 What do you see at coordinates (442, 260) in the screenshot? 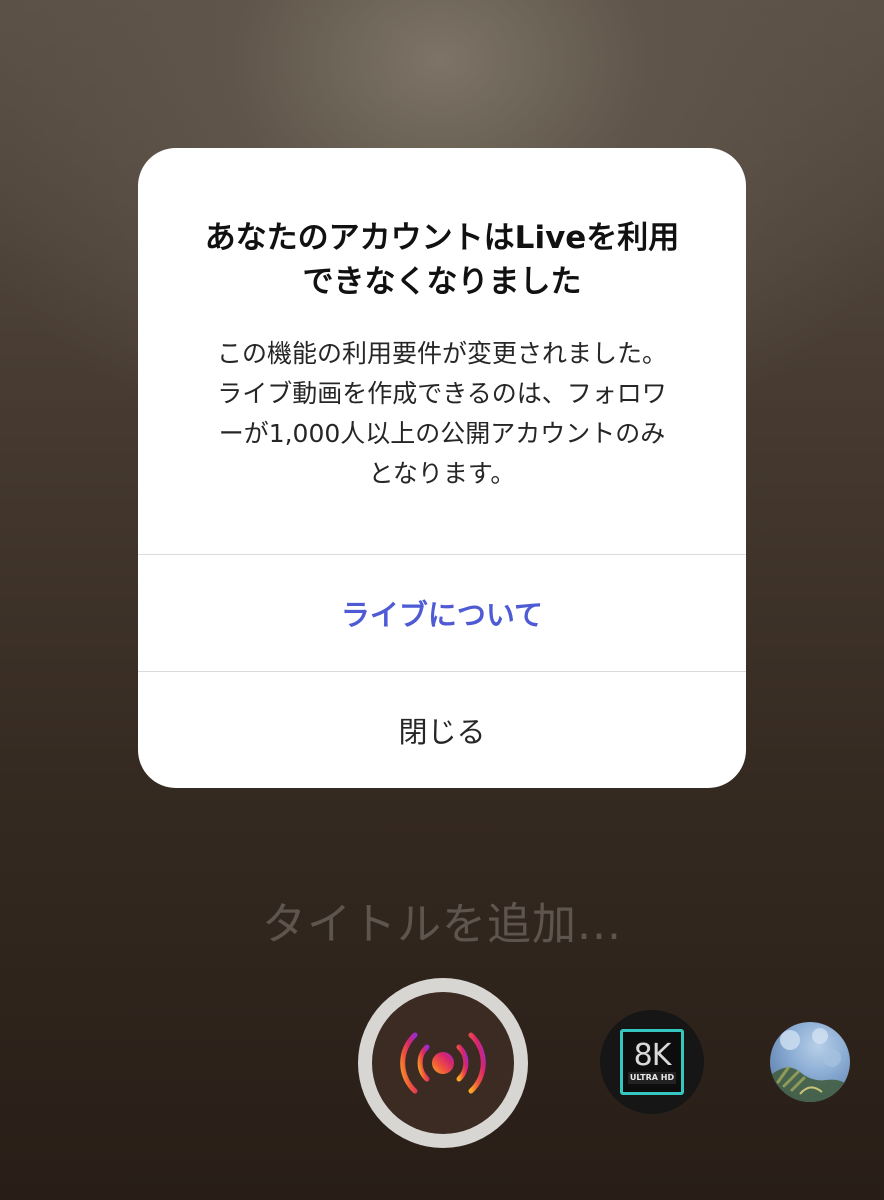
I see `dialog-title: あなたのアカウントはLiveを利用 できなくなりました` at bounding box center [442, 260].